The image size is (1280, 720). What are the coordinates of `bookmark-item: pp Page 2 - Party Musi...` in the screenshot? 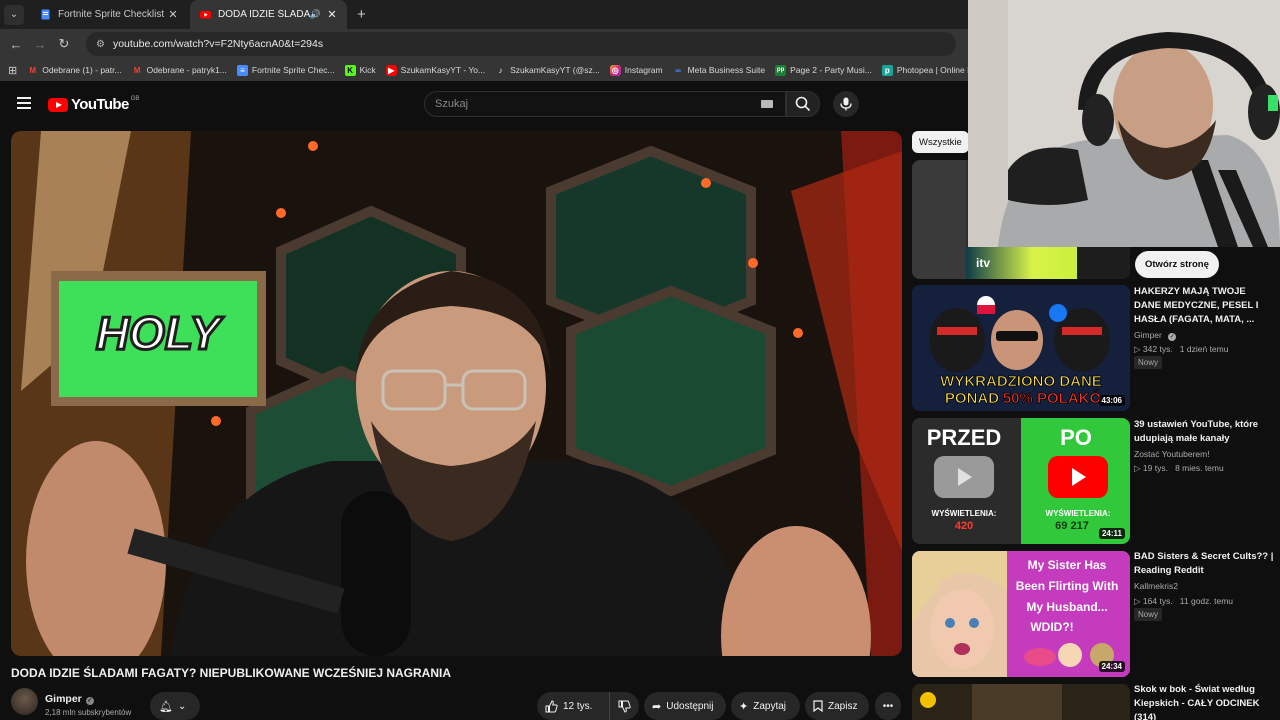 It's located at (823, 70).